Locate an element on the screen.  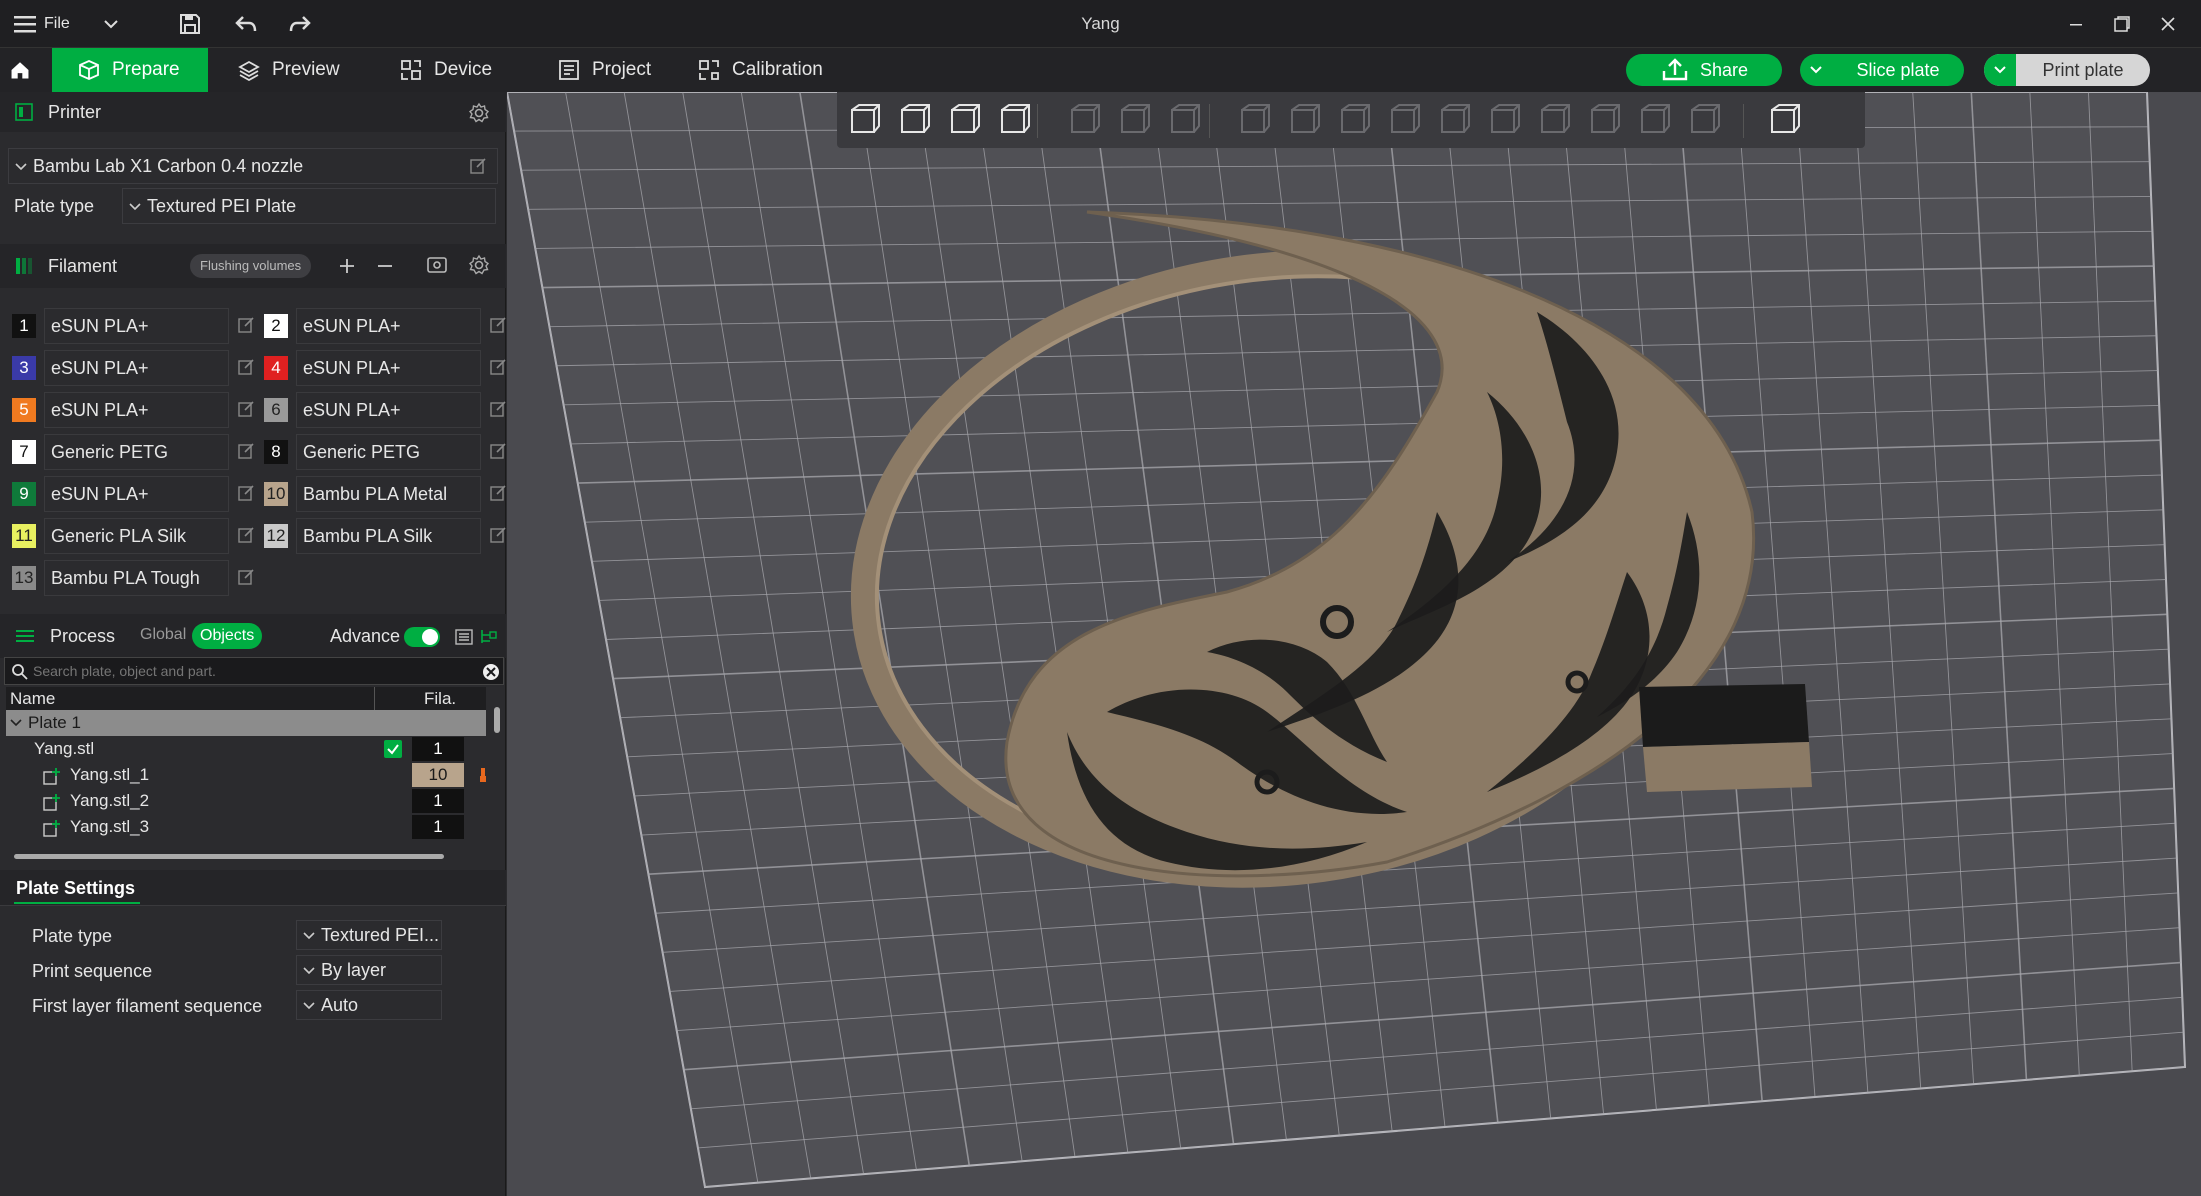
process-list-icon is located at coordinates (464, 637).